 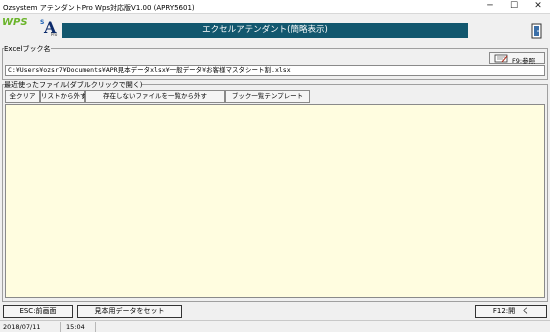 I want to click on page-title-banner: エクセルアテンダント(簡略表示), so click(x=265, y=30).